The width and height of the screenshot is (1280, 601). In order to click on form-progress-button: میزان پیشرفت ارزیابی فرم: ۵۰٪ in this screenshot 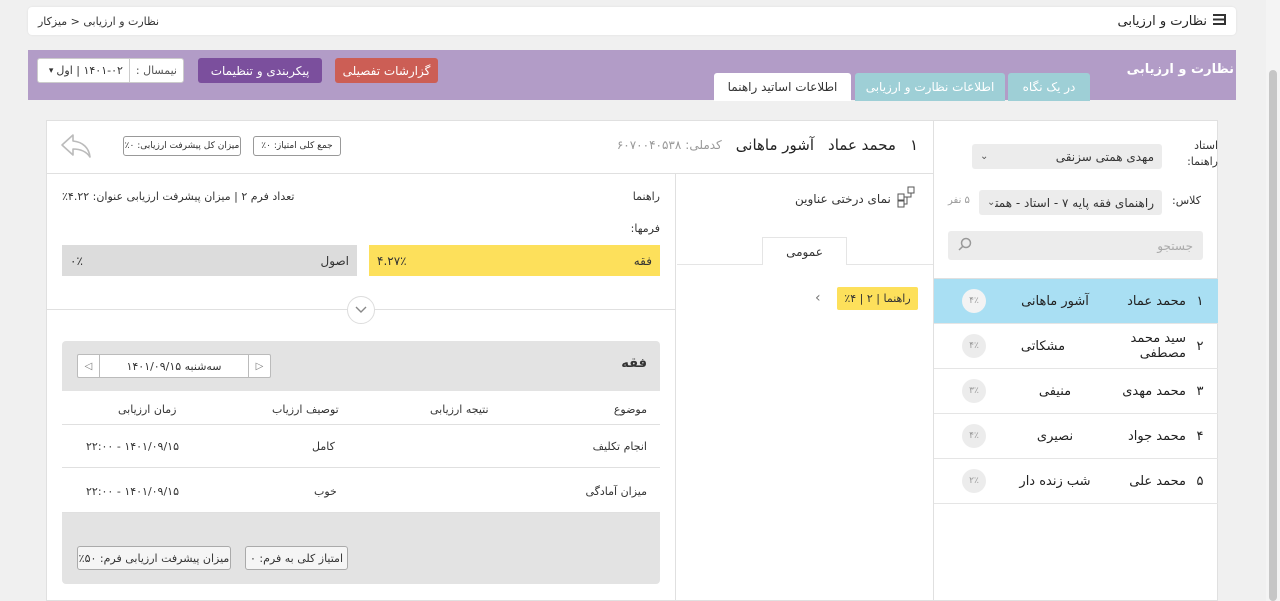, I will do `click(154, 558)`.